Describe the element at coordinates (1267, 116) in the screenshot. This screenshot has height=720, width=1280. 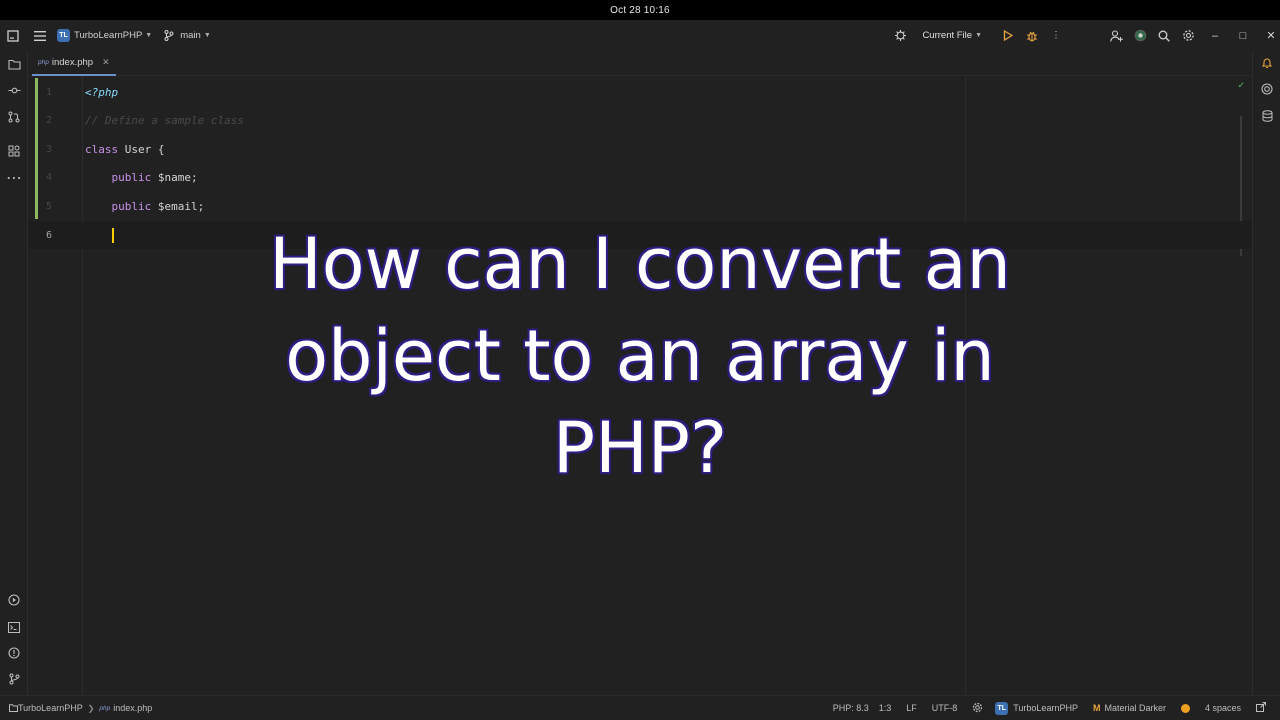
I see `database-icon` at that location.